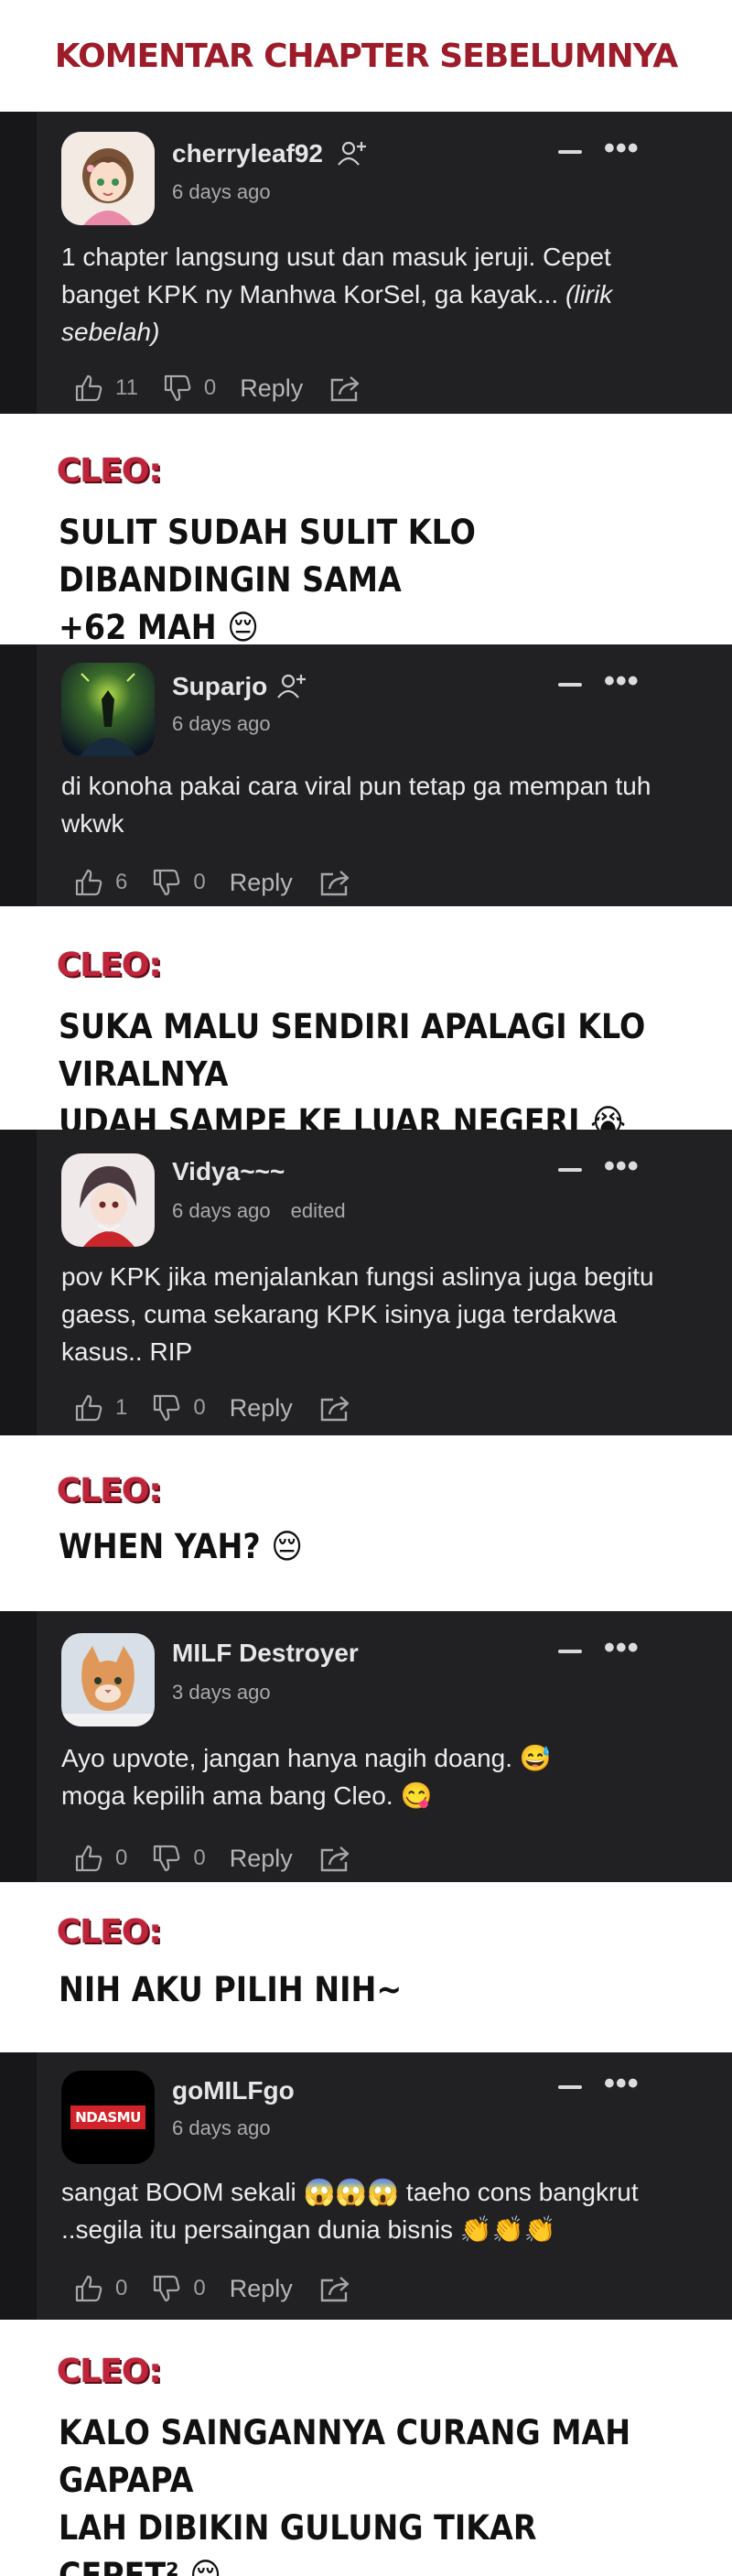 Image resolution: width=732 pixels, height=2576 pixels. What do you see at coordinates (220, 686) in the screenshot?
I see `username: Suparjo` at bounding box center [220, 686].